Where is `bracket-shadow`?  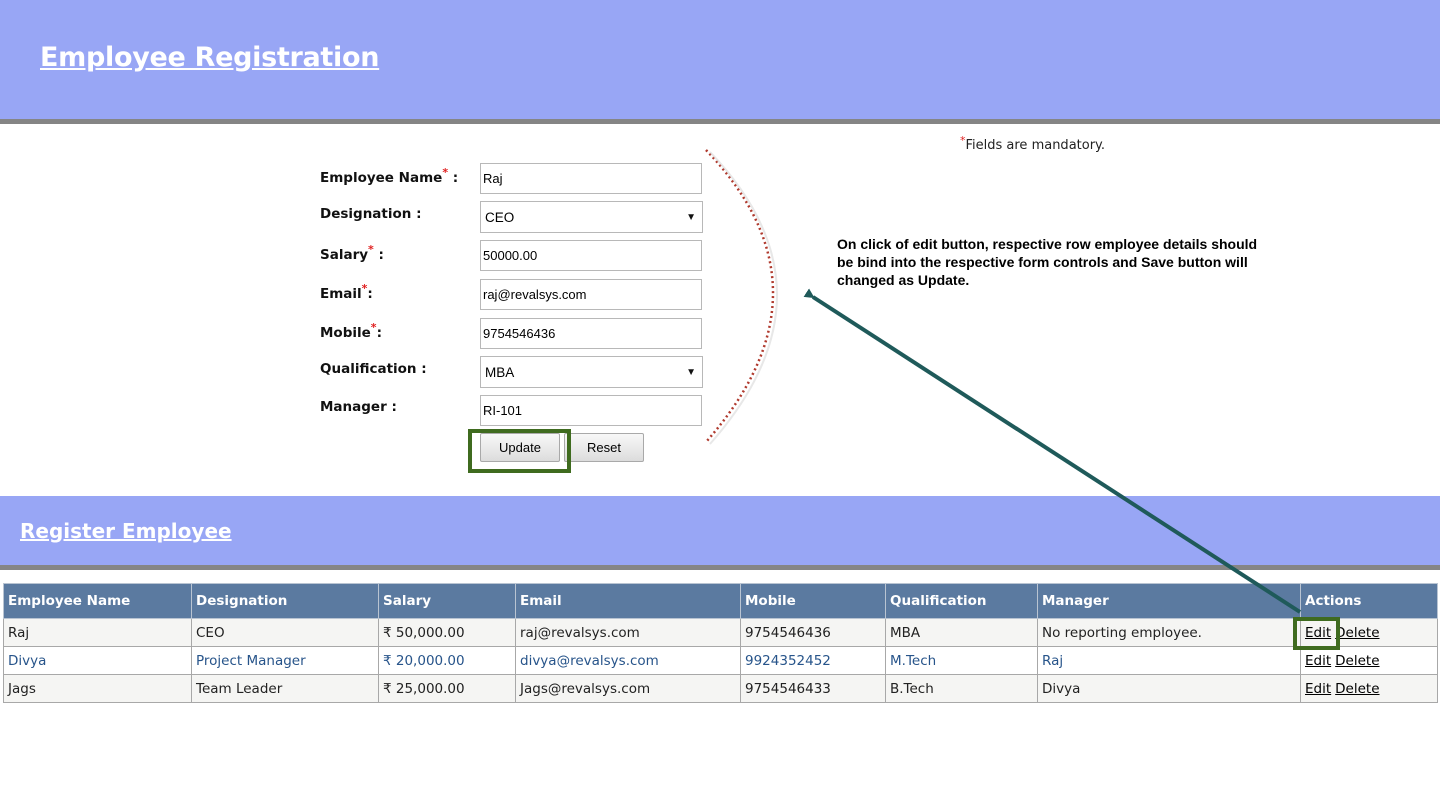
bracket-shadow is located at coordinates (743, 298).